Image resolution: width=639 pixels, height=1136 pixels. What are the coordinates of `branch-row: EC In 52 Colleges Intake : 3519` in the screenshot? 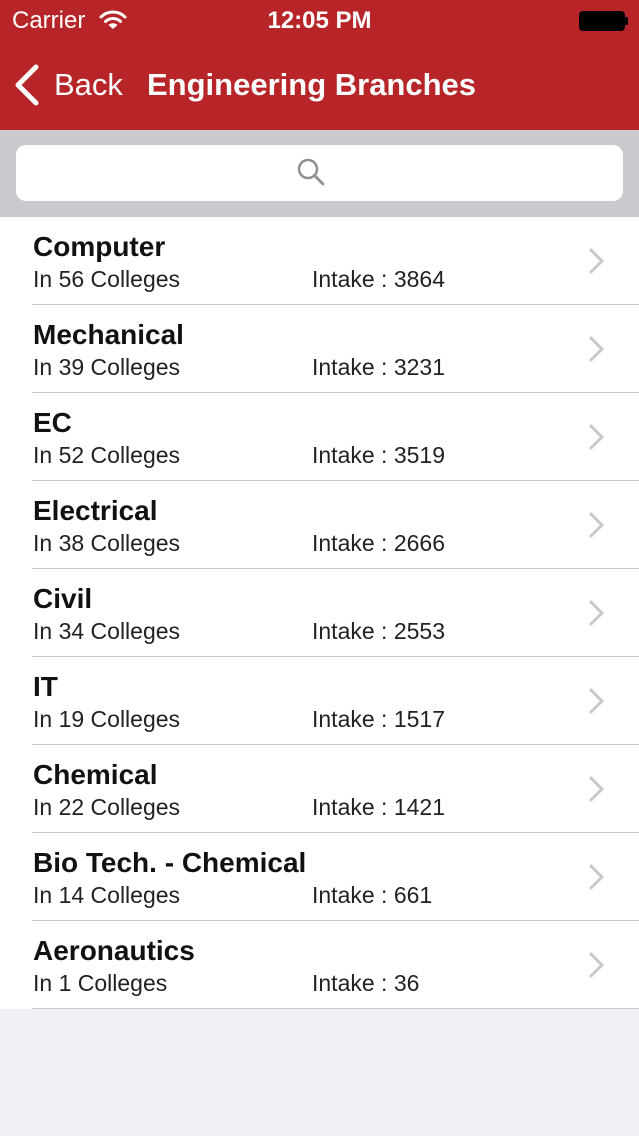 It's located at (319, 437).